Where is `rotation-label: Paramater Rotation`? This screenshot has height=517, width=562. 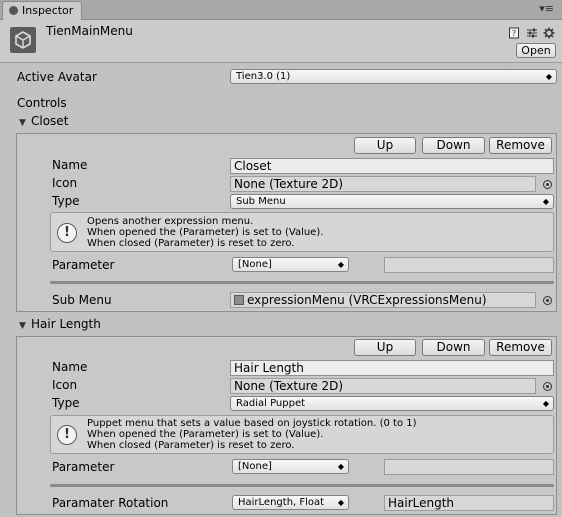 rotation-label: Paramater Rotation is located at coordinates (110, 503).